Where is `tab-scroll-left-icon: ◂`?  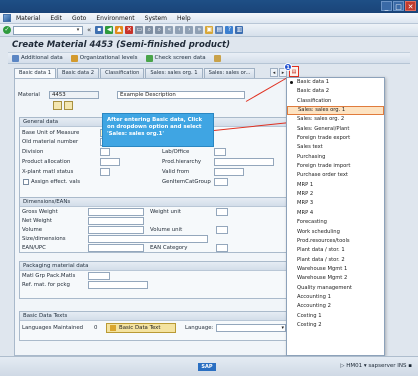 tab-scroll-left-icon: ◂ is located at coordinates (274, 72).